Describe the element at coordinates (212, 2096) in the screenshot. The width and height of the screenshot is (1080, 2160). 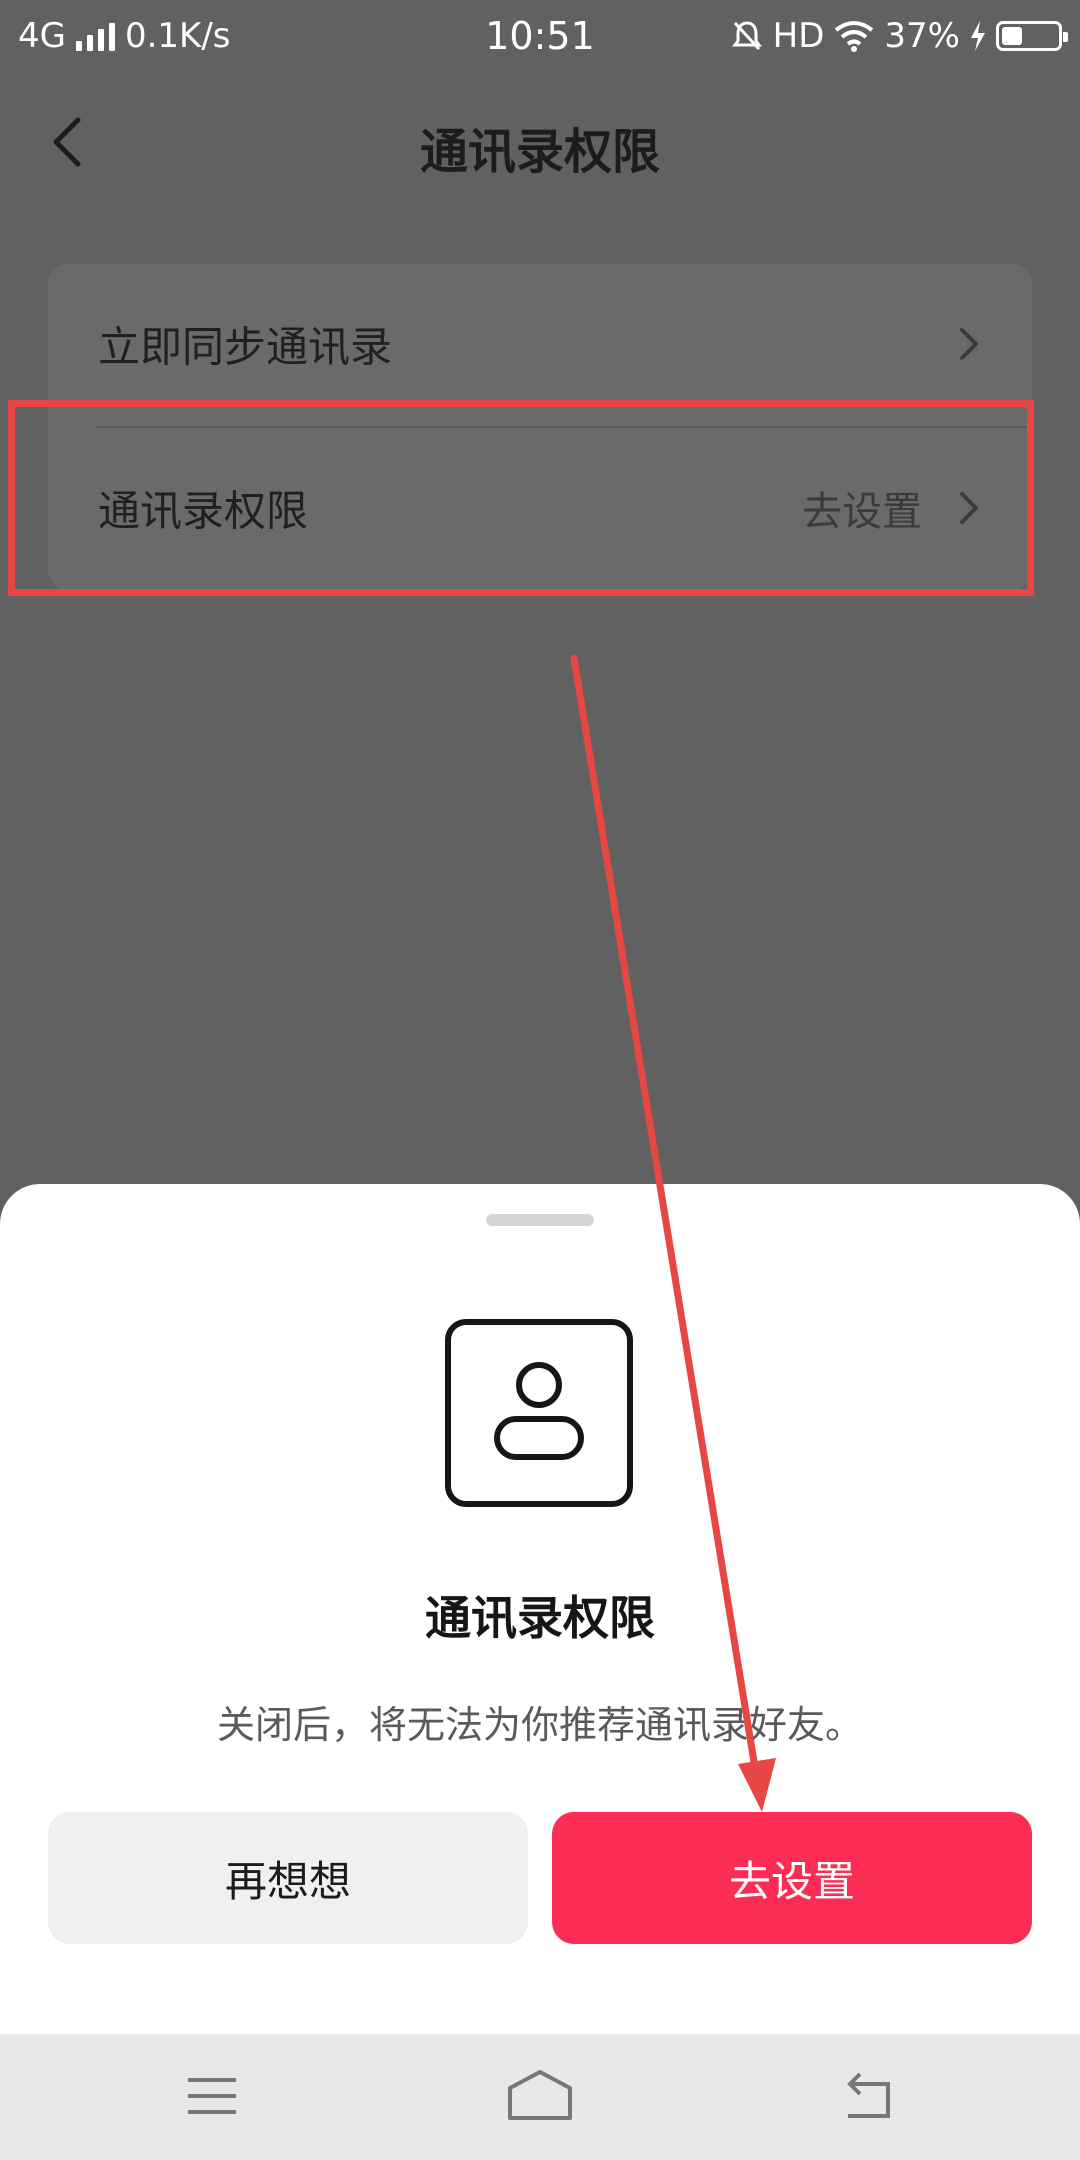
I see `menu-icon` at that location.